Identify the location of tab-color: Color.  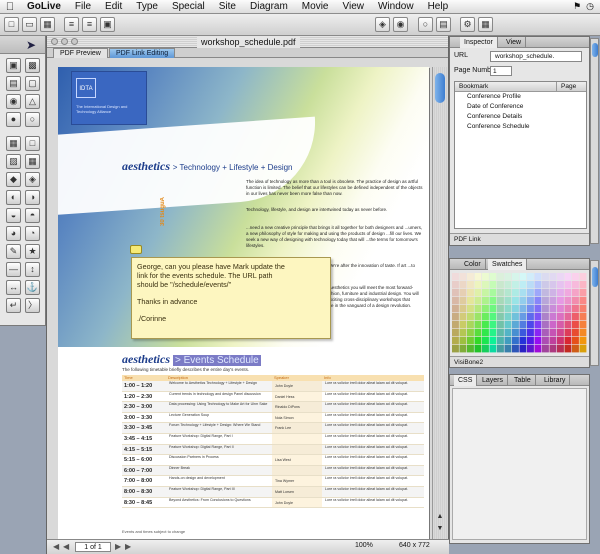
(473, 264).